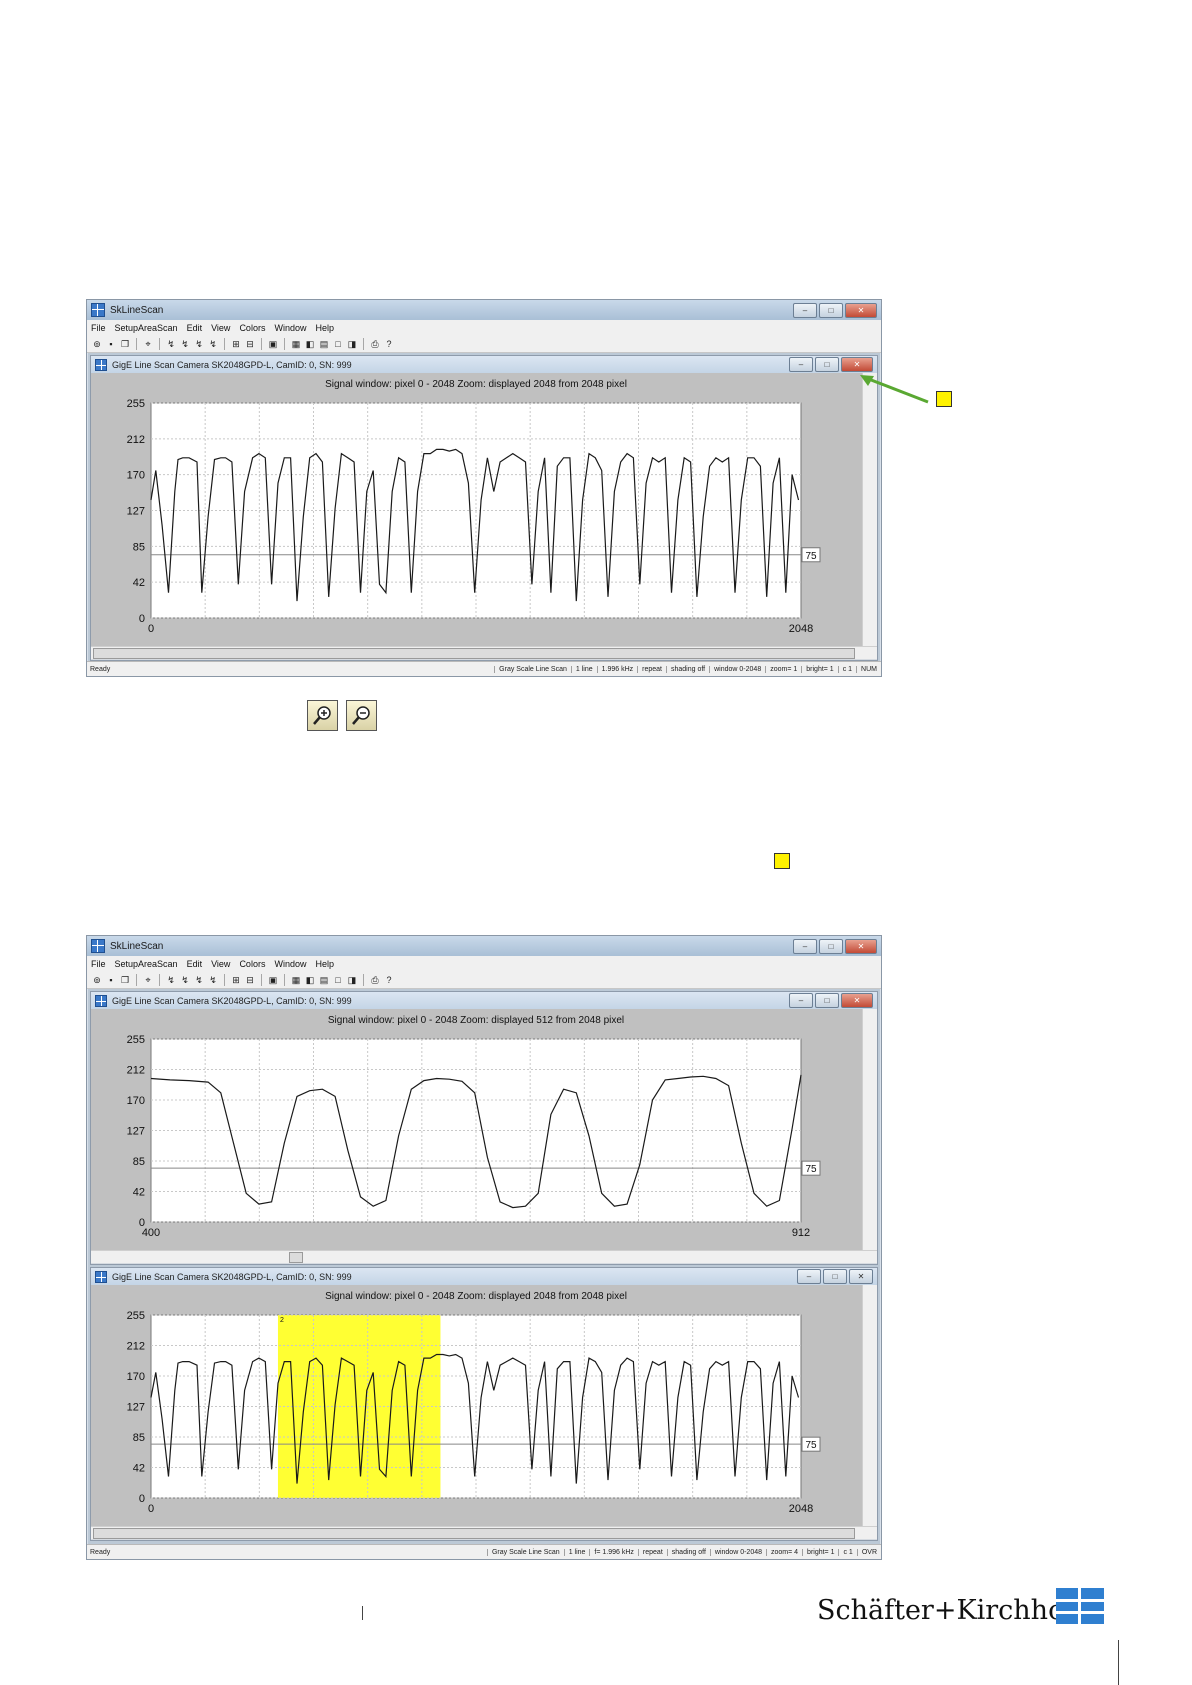 This screenshot has width=1192, height=1685. What do you see at coordinates (322, 715) in the screenshot?
I see `zoom-in-button` at bounding box center [322, 715].